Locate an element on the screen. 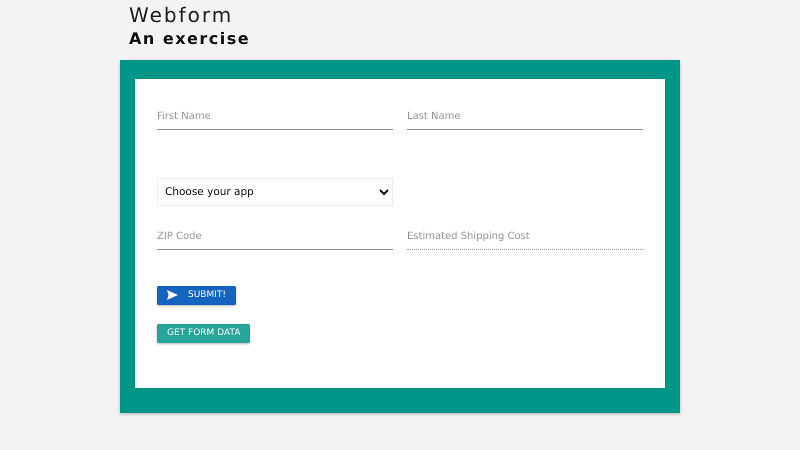  input-field: Last Name is located at coordinates (525, 117).